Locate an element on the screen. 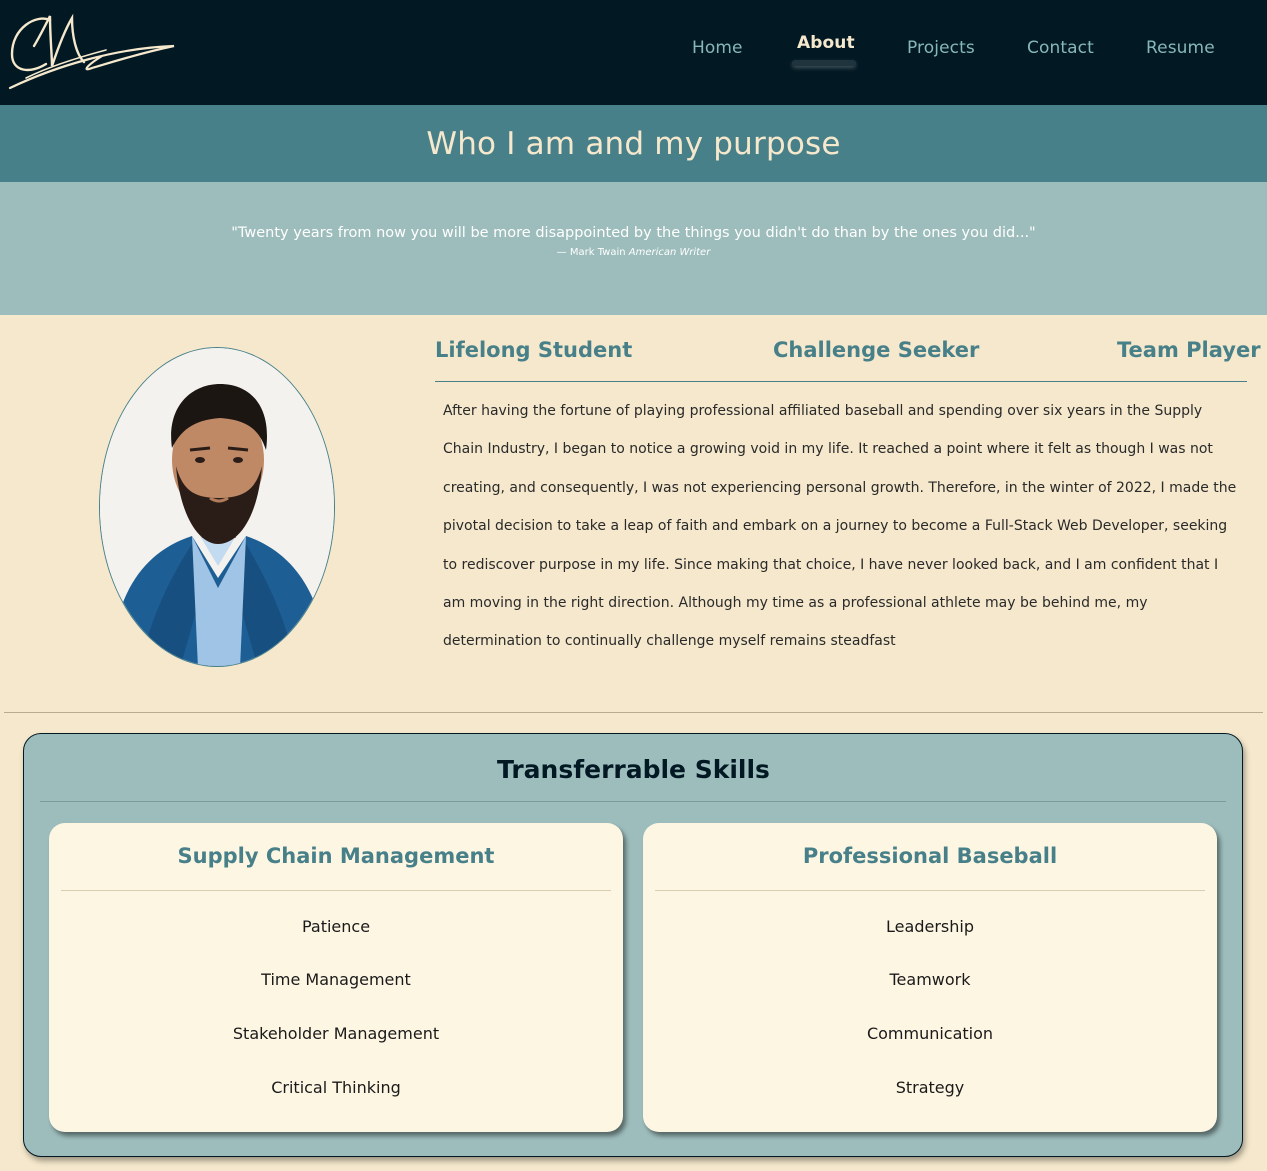  skill-item: Communication is located at coordinates (930, 1033).